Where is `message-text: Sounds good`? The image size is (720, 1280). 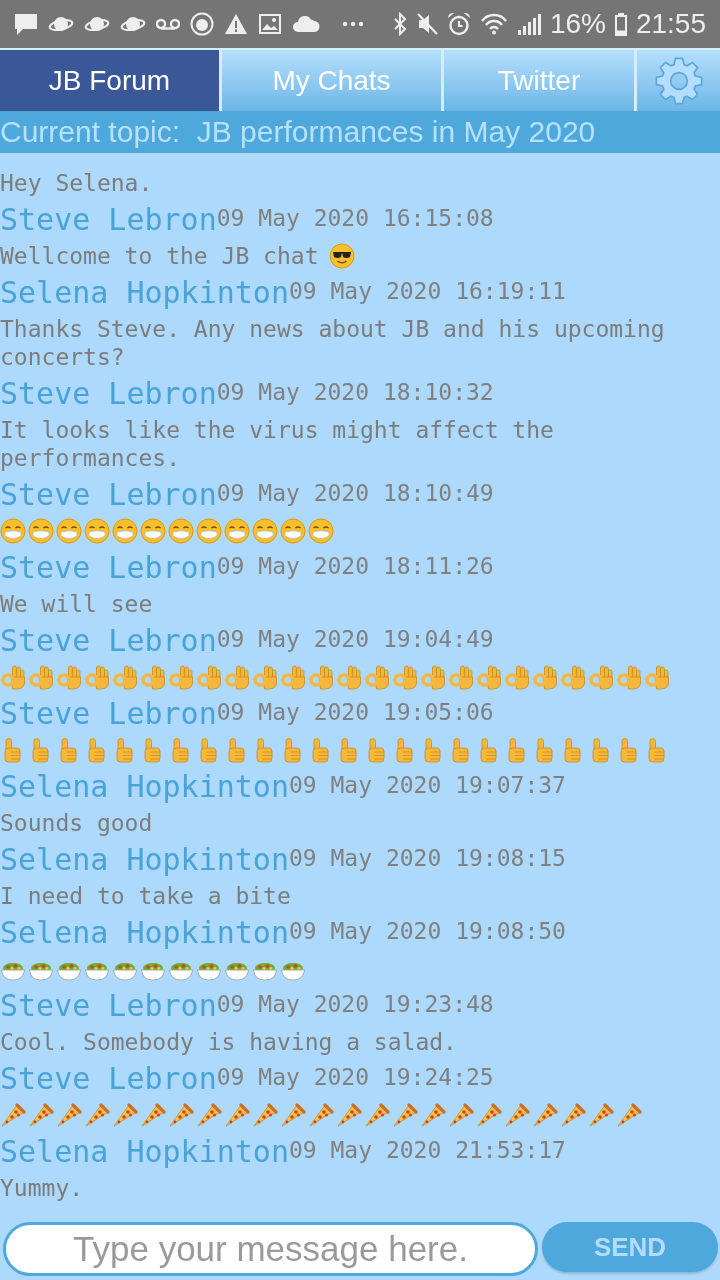
message-text: Sounds good is located at coordinates (76, 823).